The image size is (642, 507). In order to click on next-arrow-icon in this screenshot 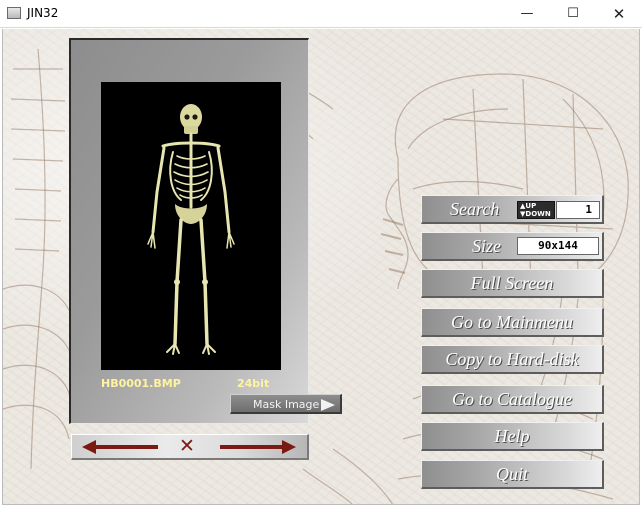, I will do `click(258, 447)`.